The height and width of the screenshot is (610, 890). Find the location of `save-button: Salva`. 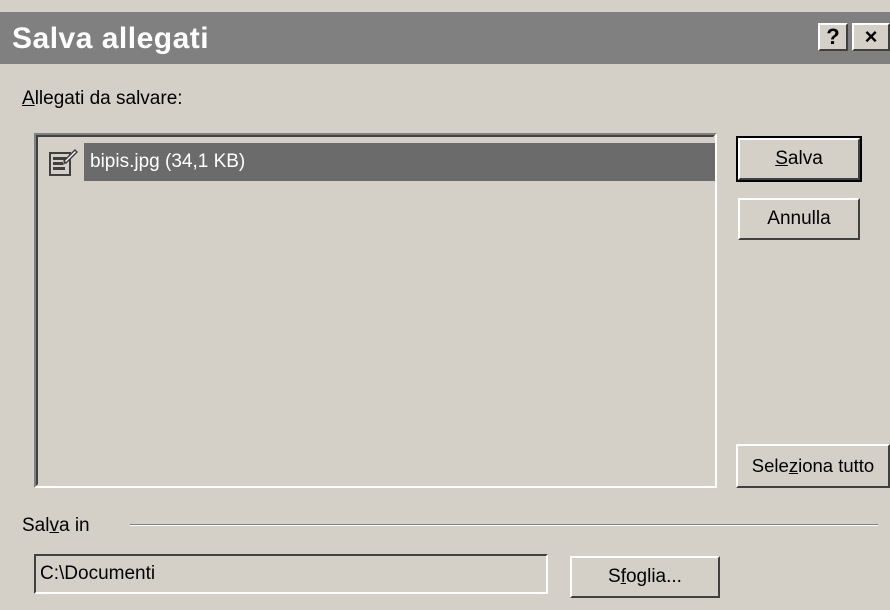

save-button: Salva is located at coordinates (799, 159).